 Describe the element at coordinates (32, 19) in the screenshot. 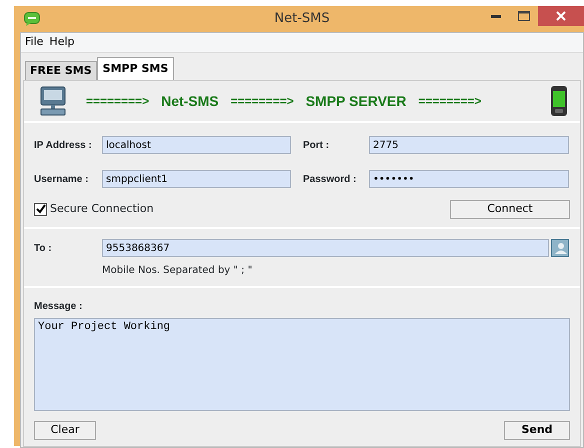

I see `sms-bubble-icon` at that location.